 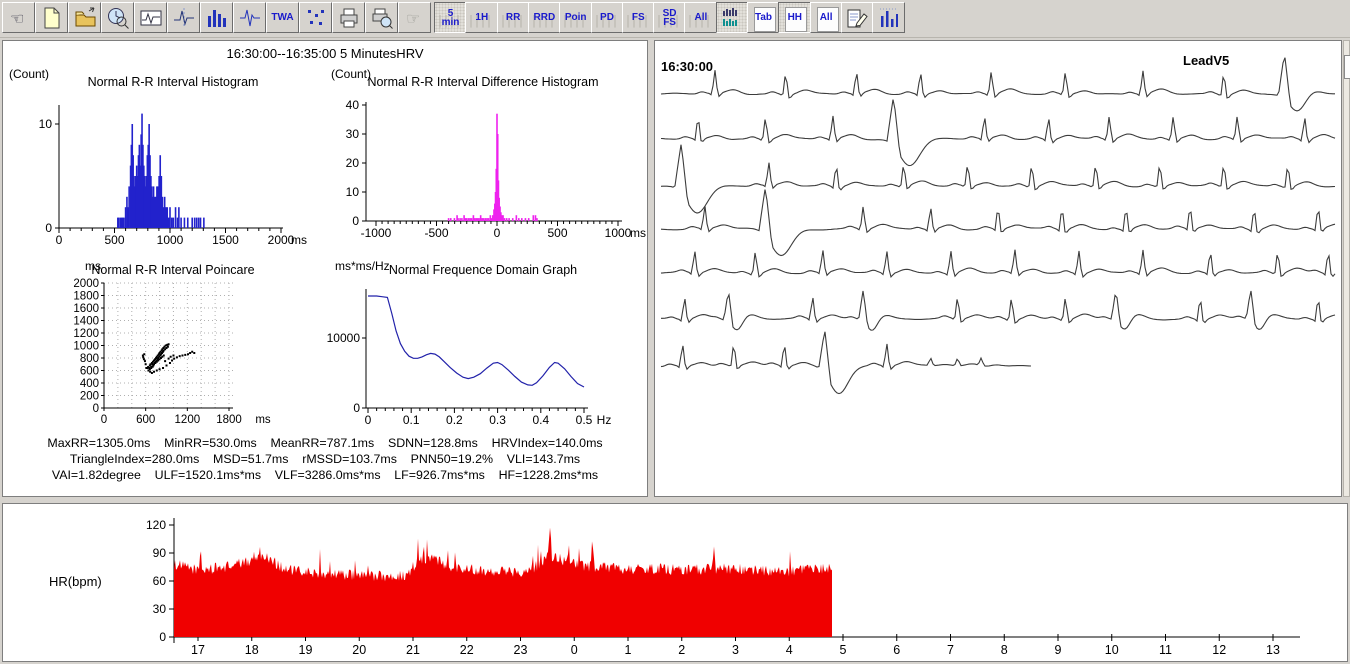 I want to click on button-label: RRD, so click(x=544, y=17).